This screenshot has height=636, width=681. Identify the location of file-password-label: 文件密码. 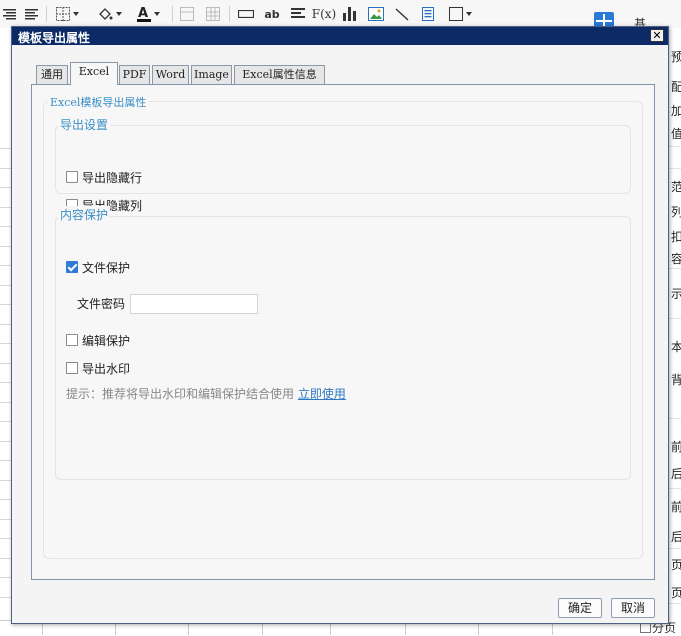
(101, 304).